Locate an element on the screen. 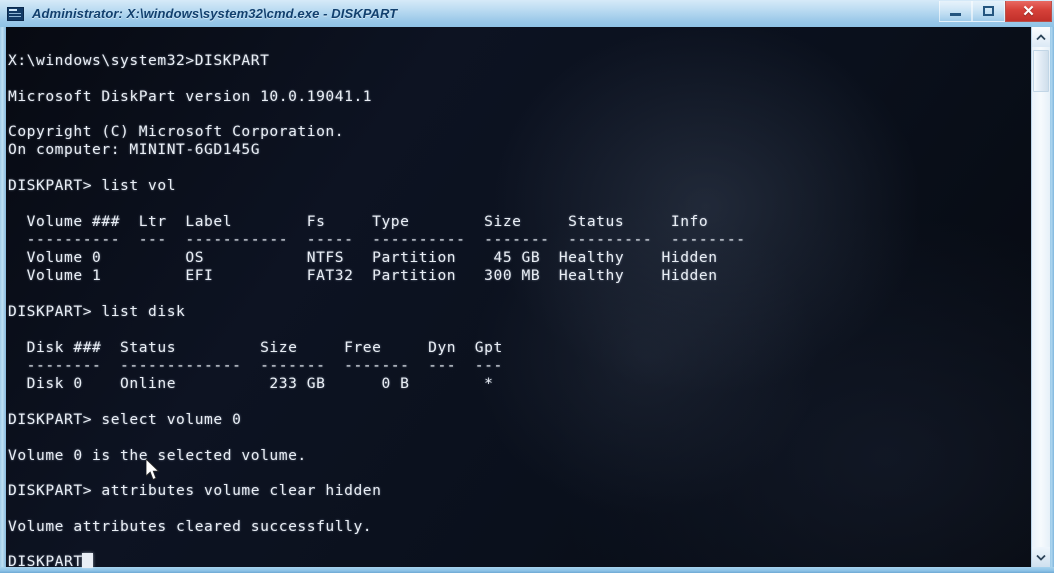  chevron-down-icon is located at coordinates (1041, 557).